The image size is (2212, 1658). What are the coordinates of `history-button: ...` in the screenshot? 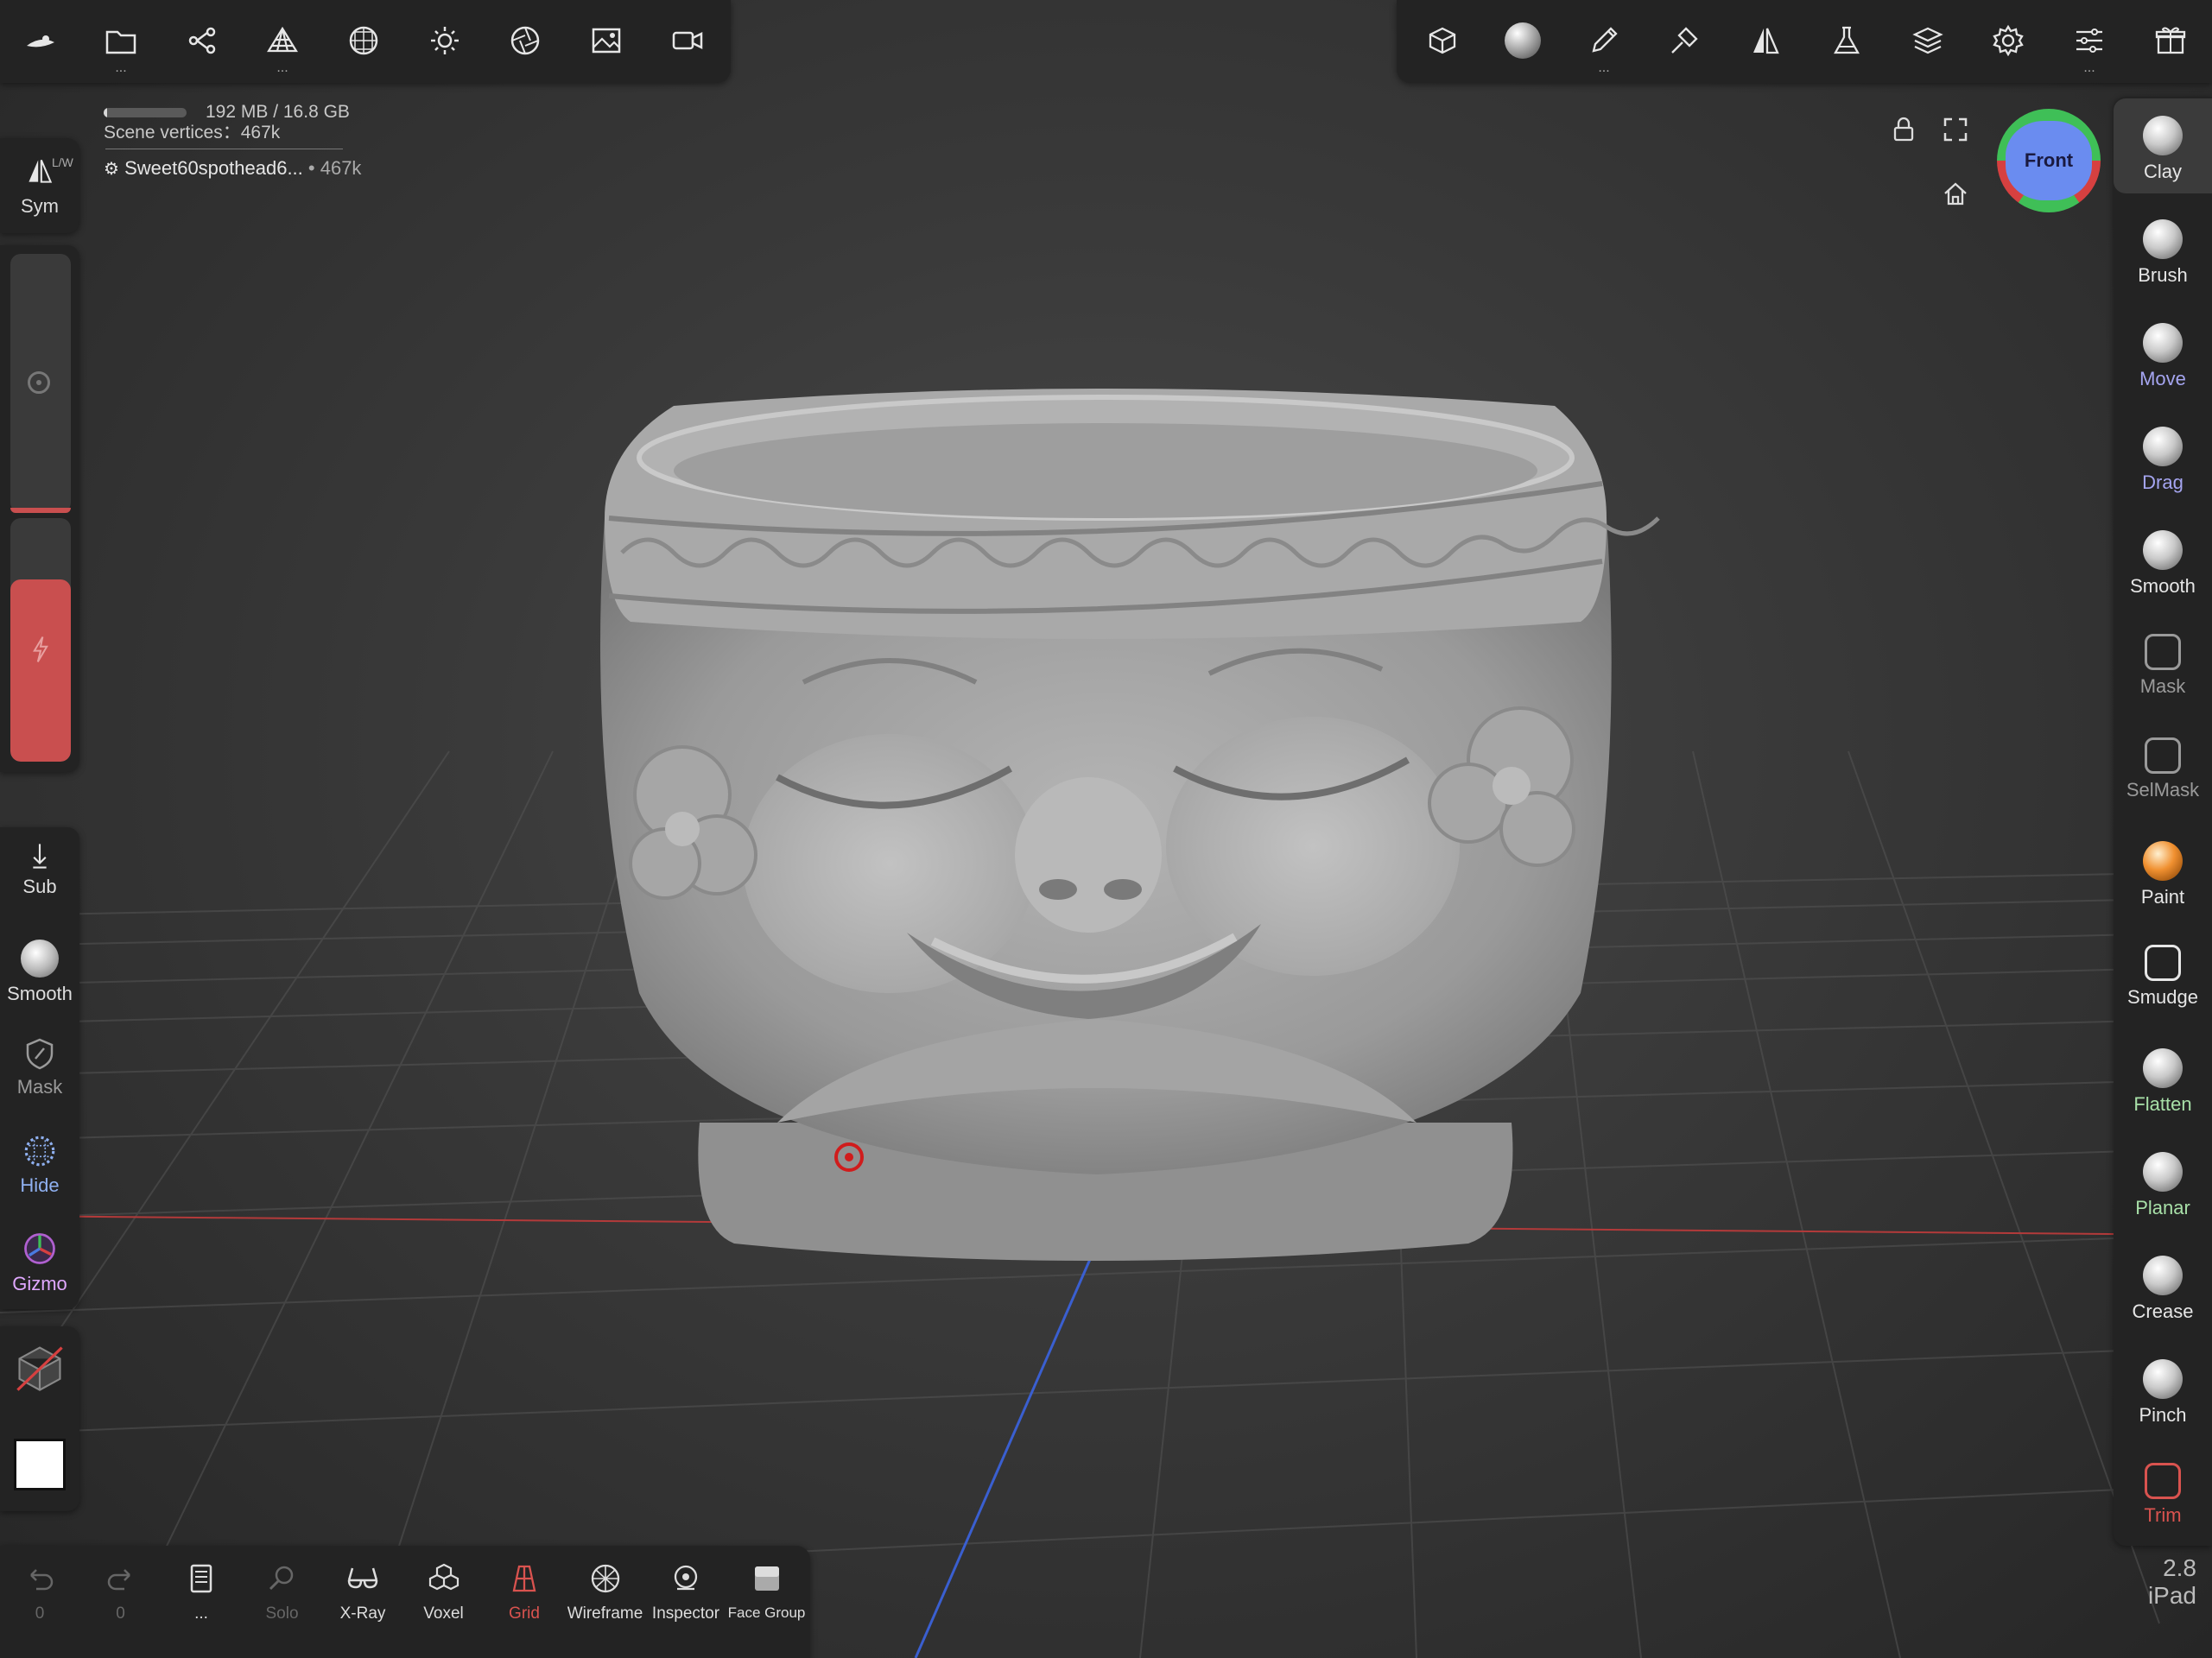 It's located at (201, 1592).